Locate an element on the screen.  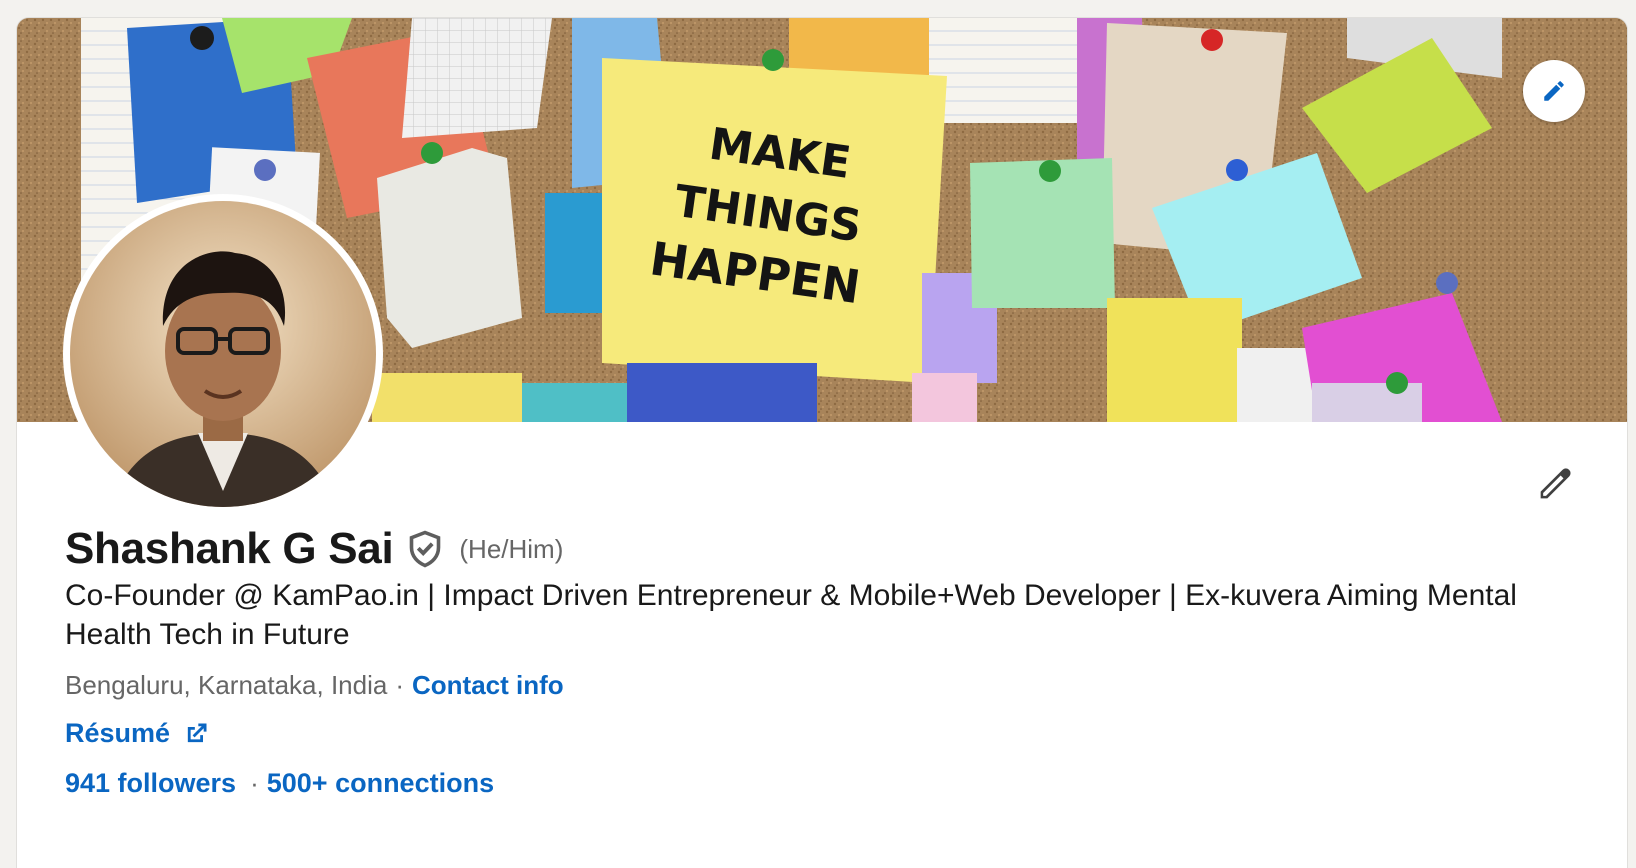
resume-link: Résumé is located at coordinates (138, 733).